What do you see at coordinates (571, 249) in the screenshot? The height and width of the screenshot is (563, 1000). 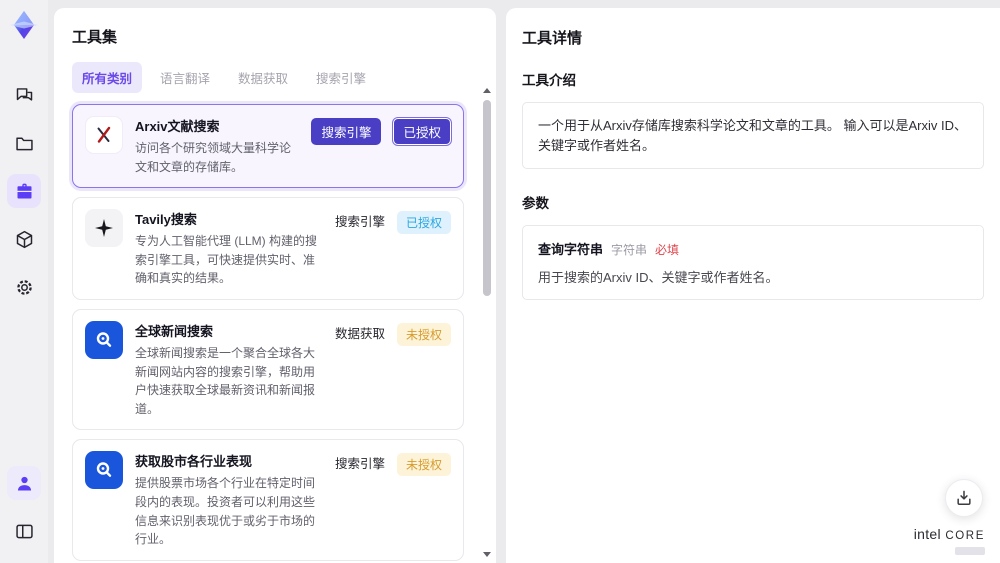 I see `param-name: 查询字符串` at bounding box center [571, 249].